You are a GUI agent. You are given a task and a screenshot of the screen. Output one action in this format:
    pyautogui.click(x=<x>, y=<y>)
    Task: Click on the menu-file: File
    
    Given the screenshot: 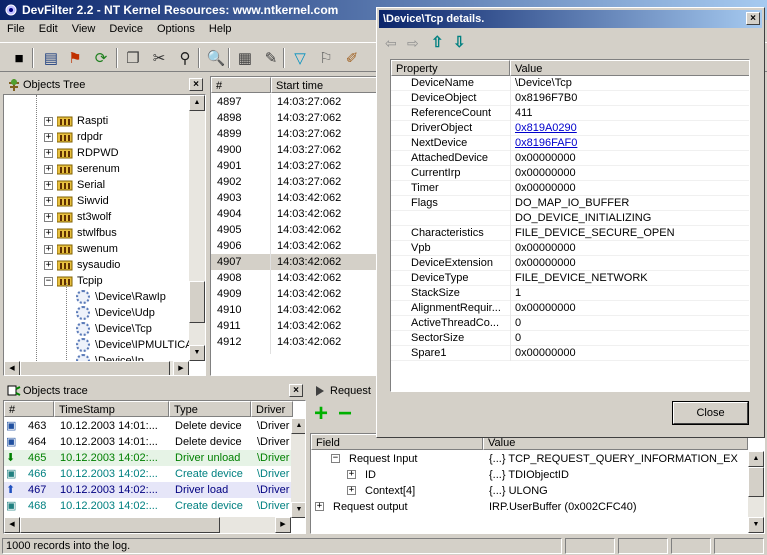 What is the action you would take?
    pyautogui.click(x=16, y=29)
    